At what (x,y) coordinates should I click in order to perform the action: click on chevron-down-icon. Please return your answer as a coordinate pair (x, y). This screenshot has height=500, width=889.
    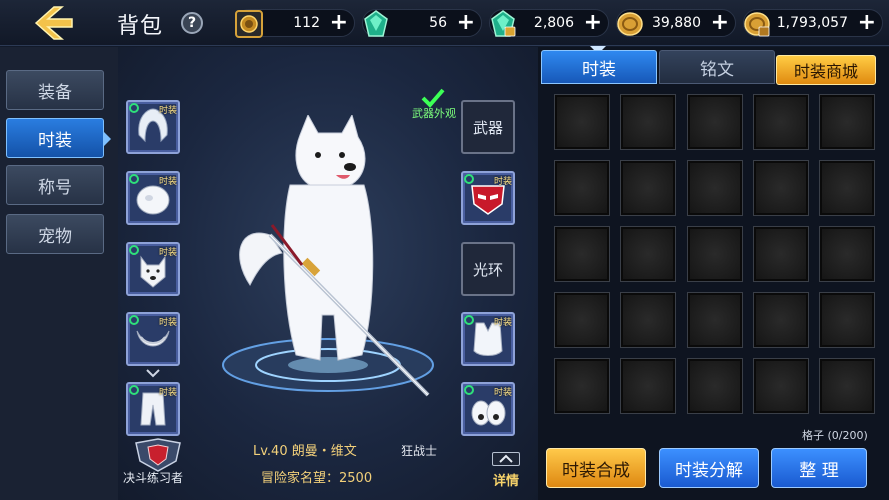
    Looking at the image, I should click on (153, 373).